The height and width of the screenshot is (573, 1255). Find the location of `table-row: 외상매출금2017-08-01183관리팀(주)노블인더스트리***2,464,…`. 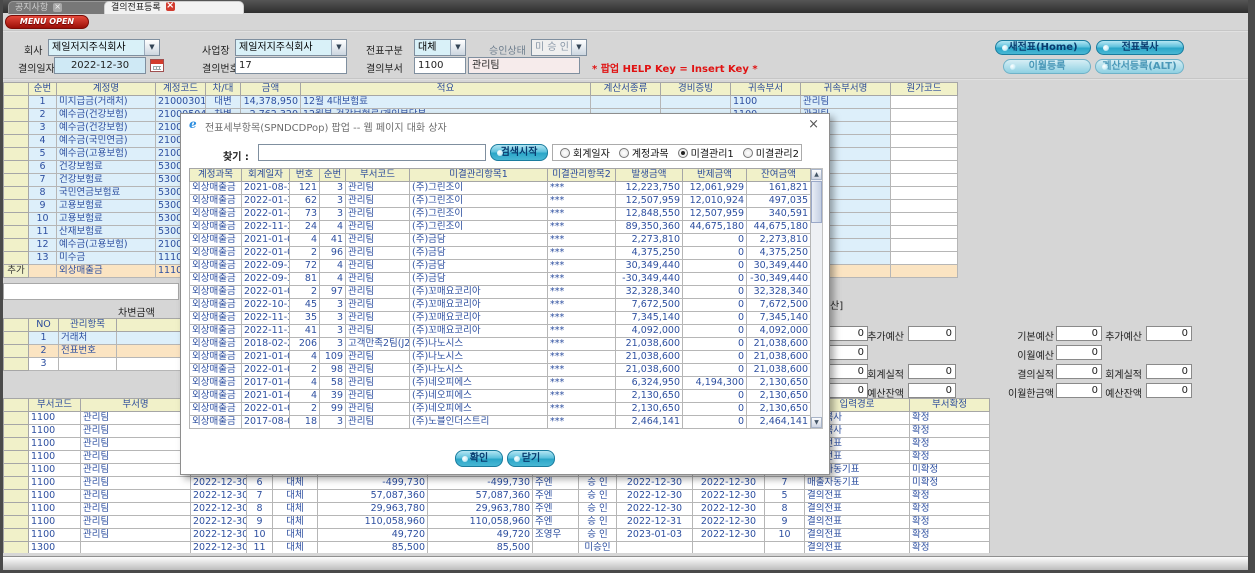

table-row: 외상매출금2017-08-01183관리팀(주)노블인더스트리***2,464,… is located at coordinates (500, 422).